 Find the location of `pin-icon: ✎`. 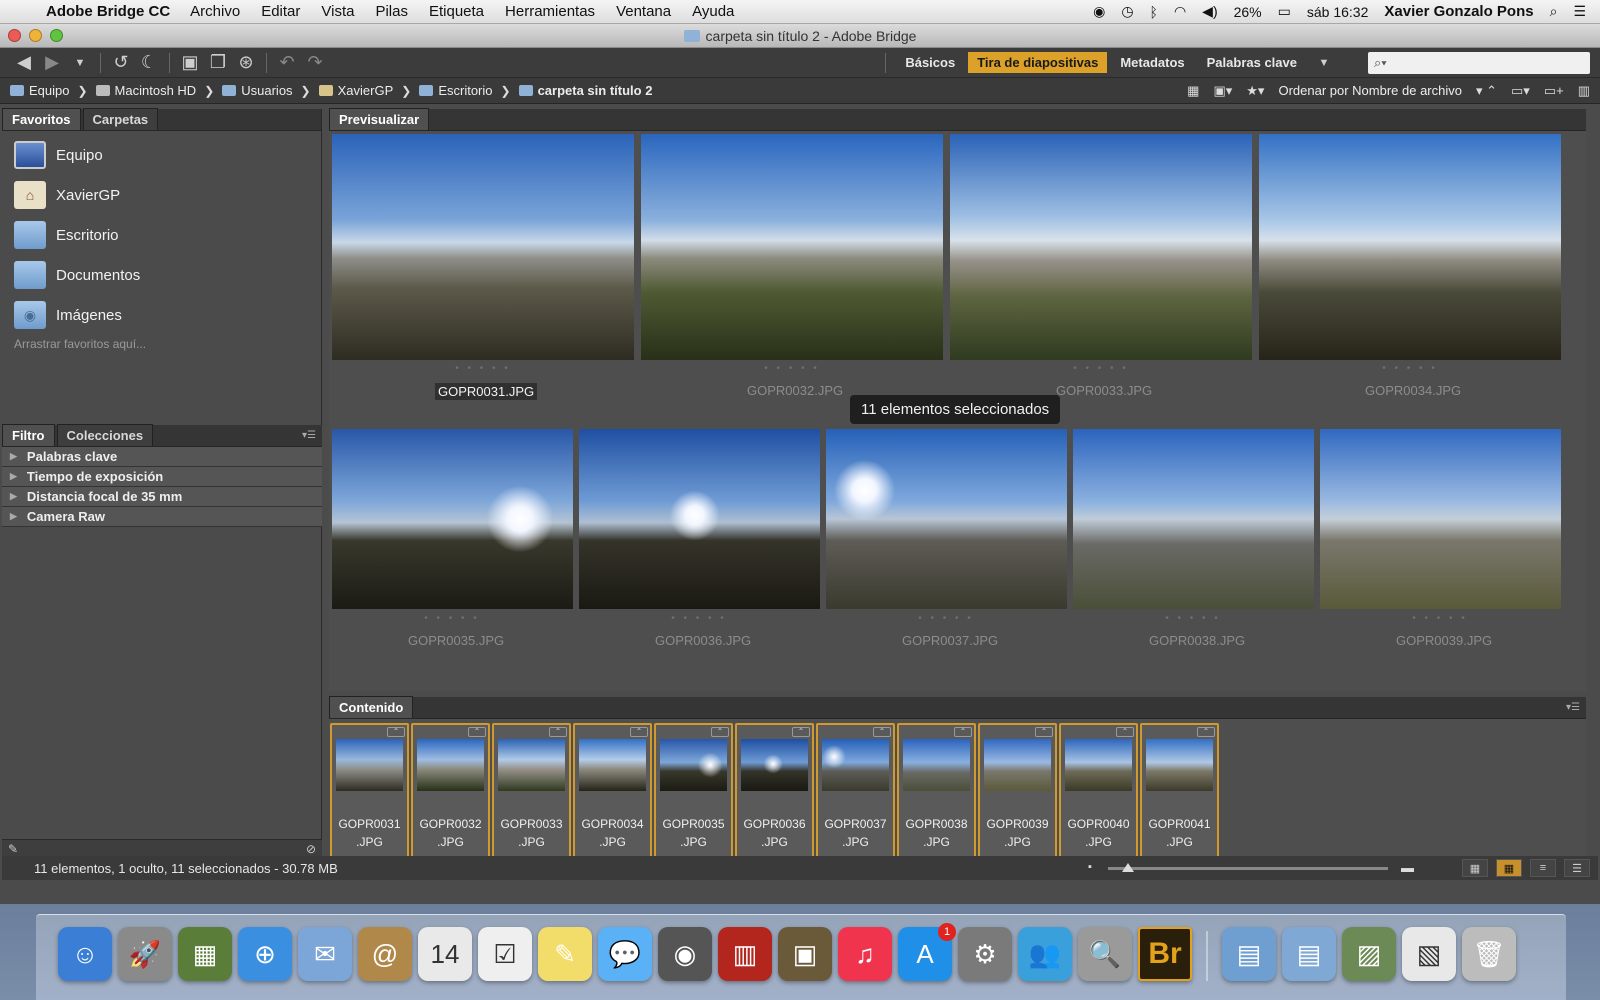

pin-icon: ✎ is located at coordinates (13, 849).